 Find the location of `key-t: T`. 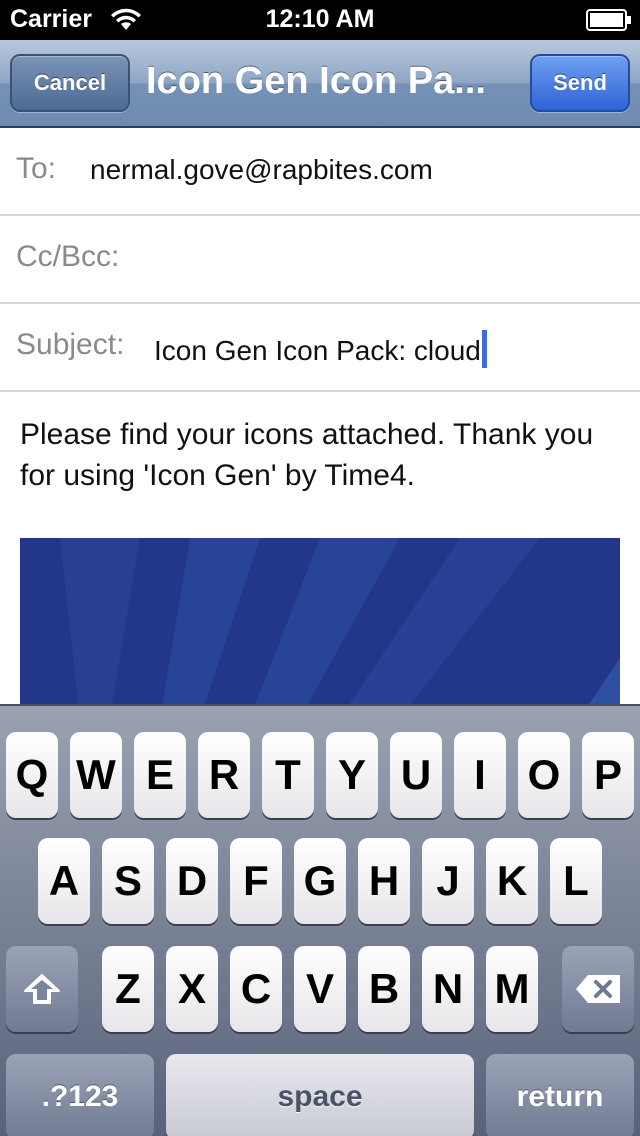

key-t: T is located at coordinates (288, 775).